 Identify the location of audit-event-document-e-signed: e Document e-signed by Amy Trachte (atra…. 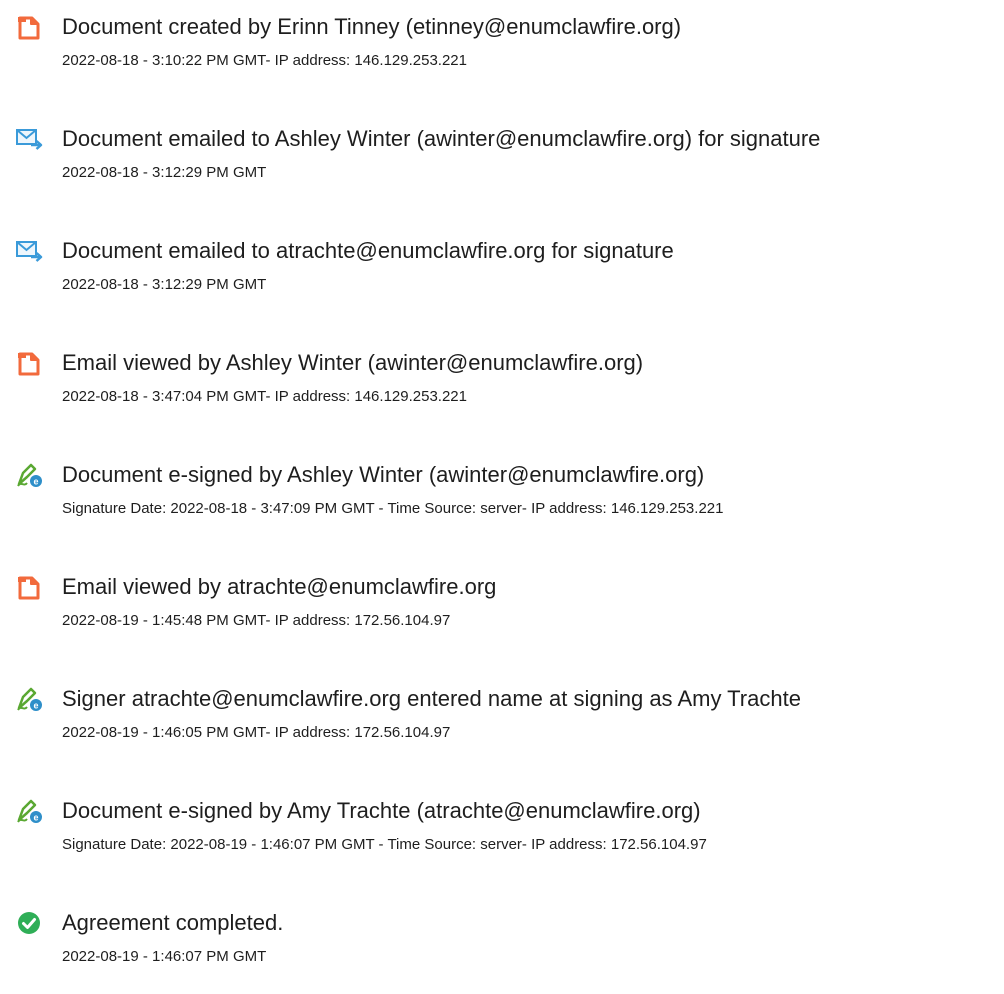
(502, 836).